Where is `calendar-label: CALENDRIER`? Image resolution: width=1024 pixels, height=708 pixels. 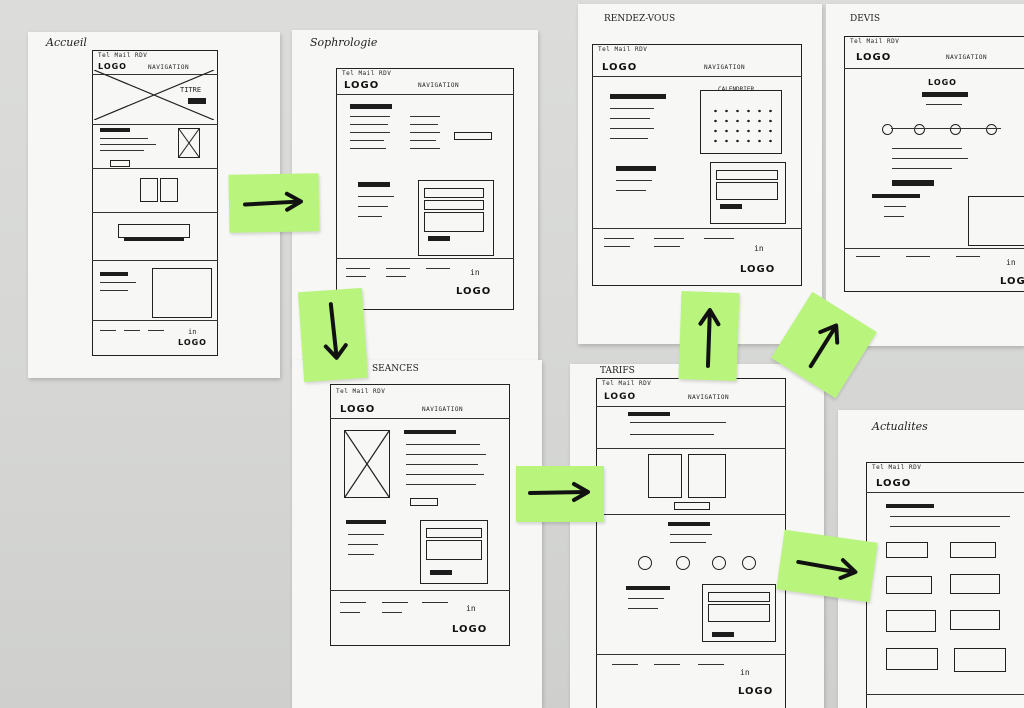
calendar-label: CALENDRIER is located at coordinates (736, 89).